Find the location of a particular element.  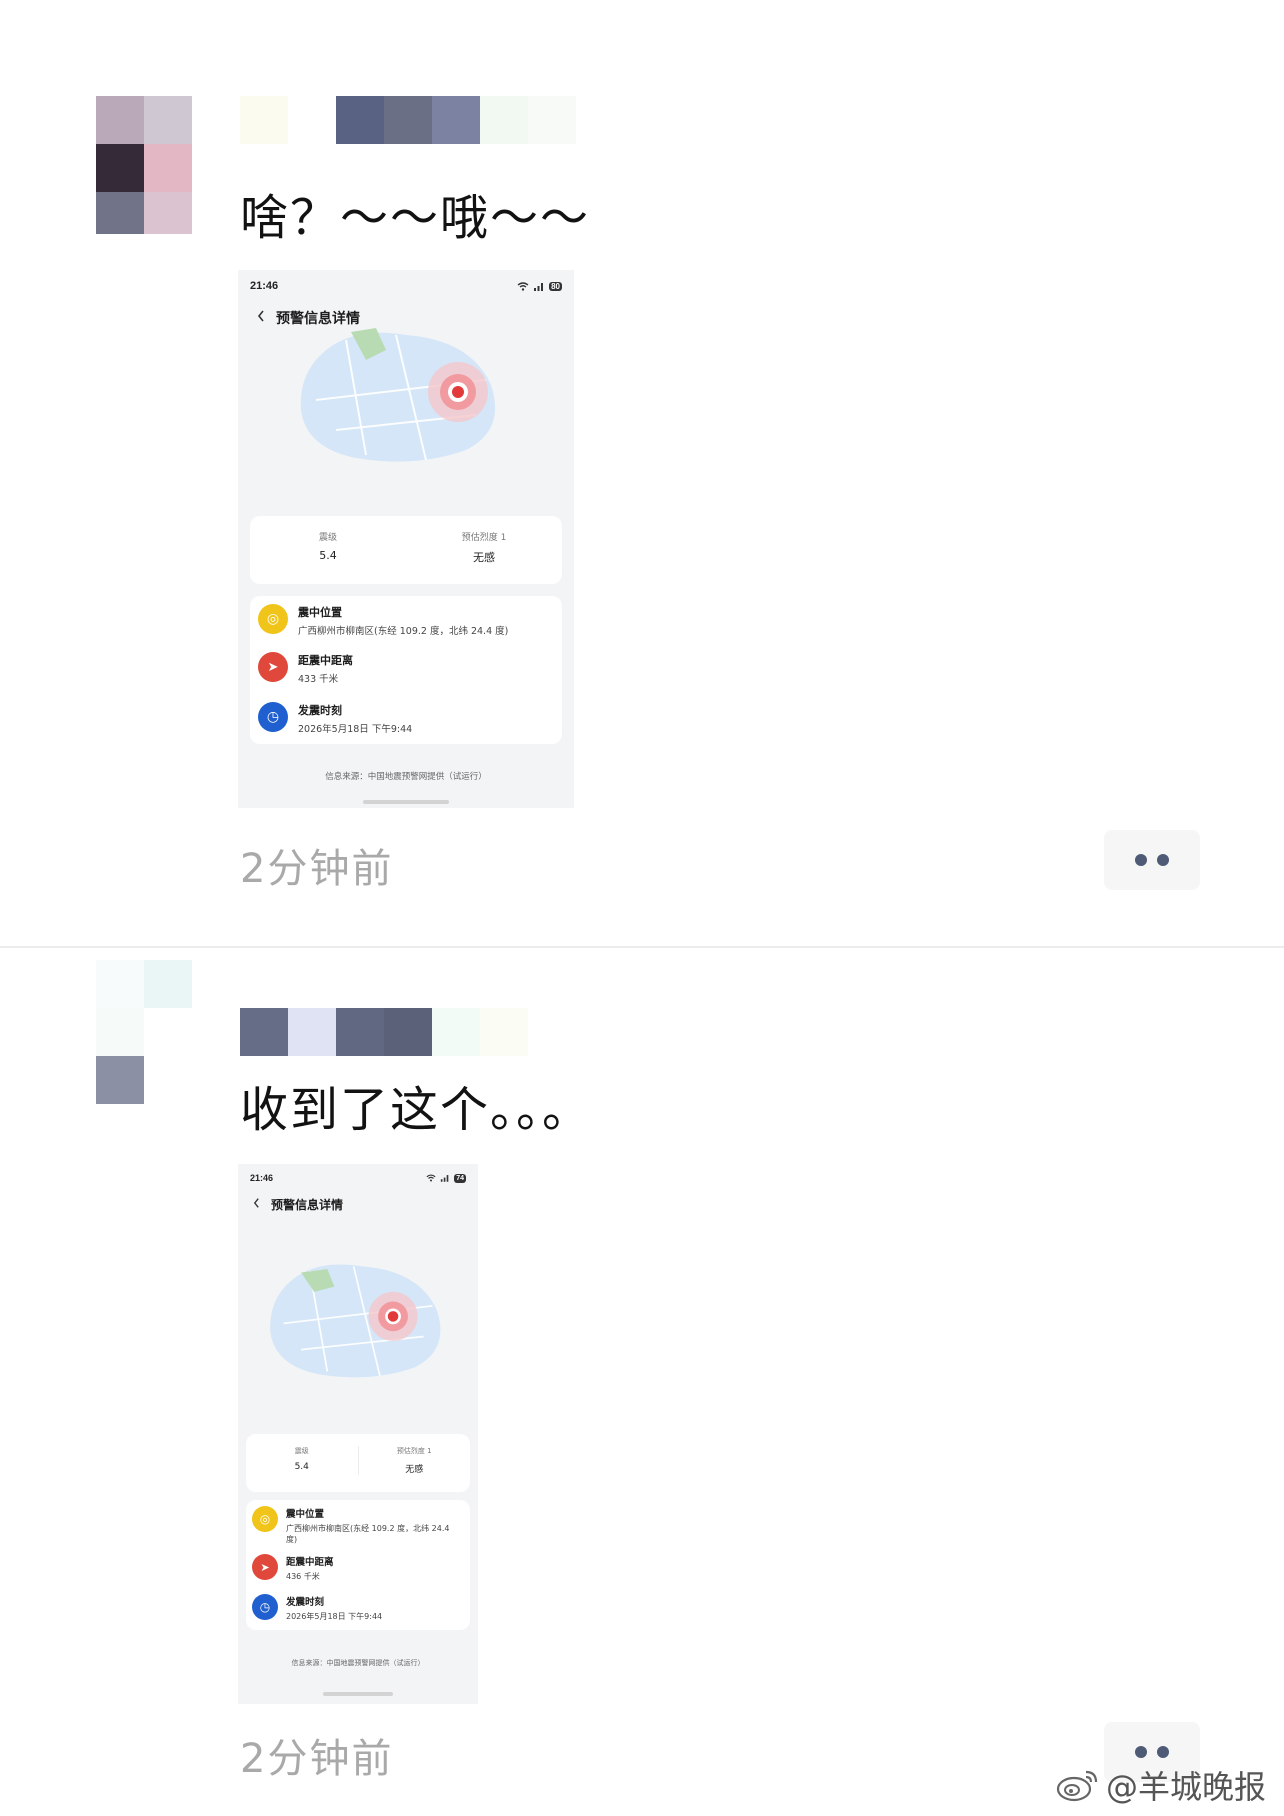

watermark: @羊城晚报 is located at coordinates (1161, 1785).